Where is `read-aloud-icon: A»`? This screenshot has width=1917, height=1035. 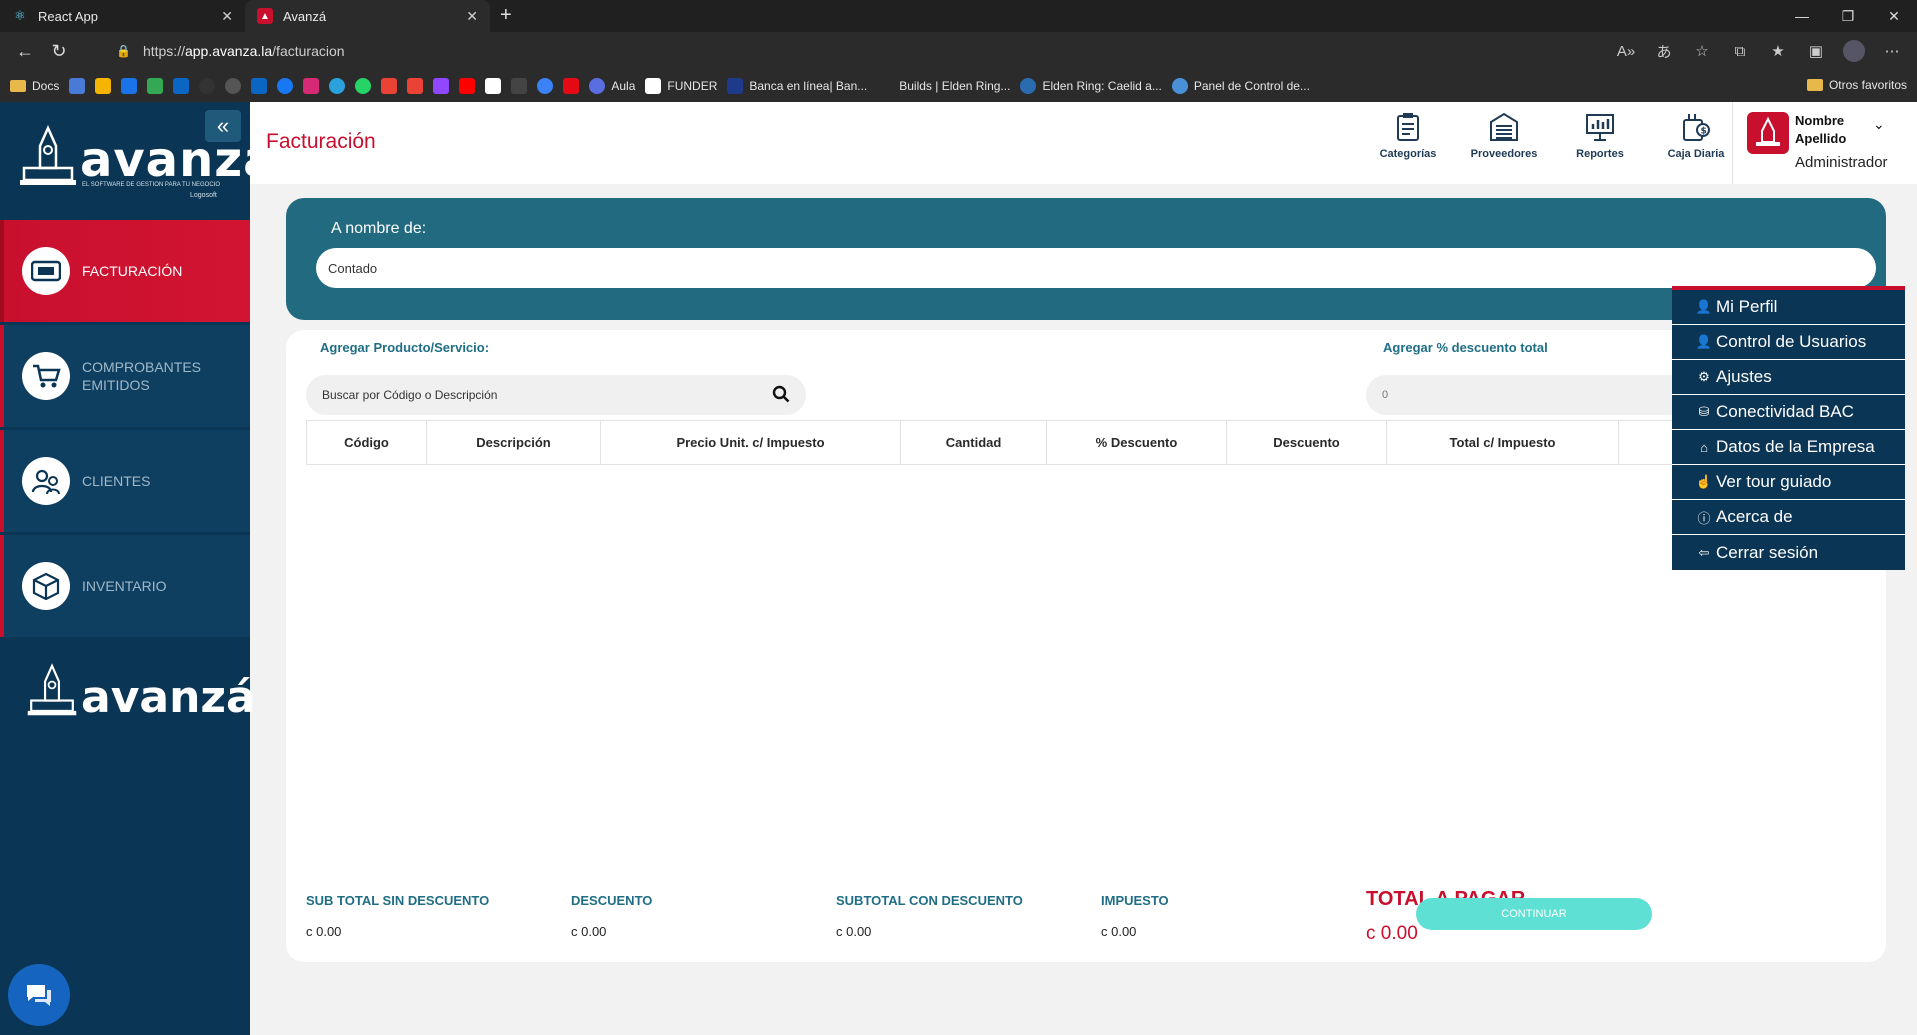 read-aloud-icon: A» is located at coordinates (1626, 51).